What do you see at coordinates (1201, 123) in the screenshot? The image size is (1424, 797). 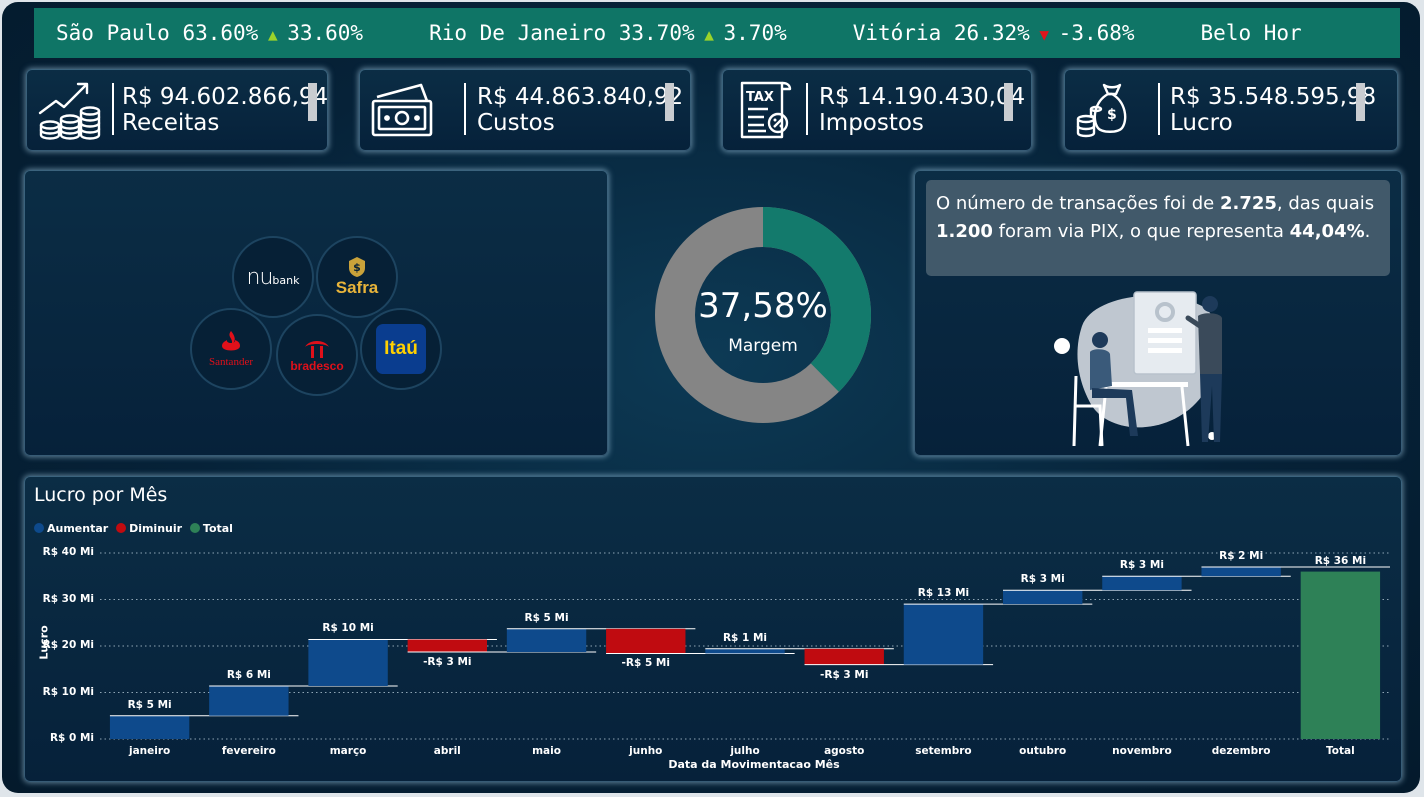 I see `kpi-label: Lucro` at bounding box center [1201, 123].